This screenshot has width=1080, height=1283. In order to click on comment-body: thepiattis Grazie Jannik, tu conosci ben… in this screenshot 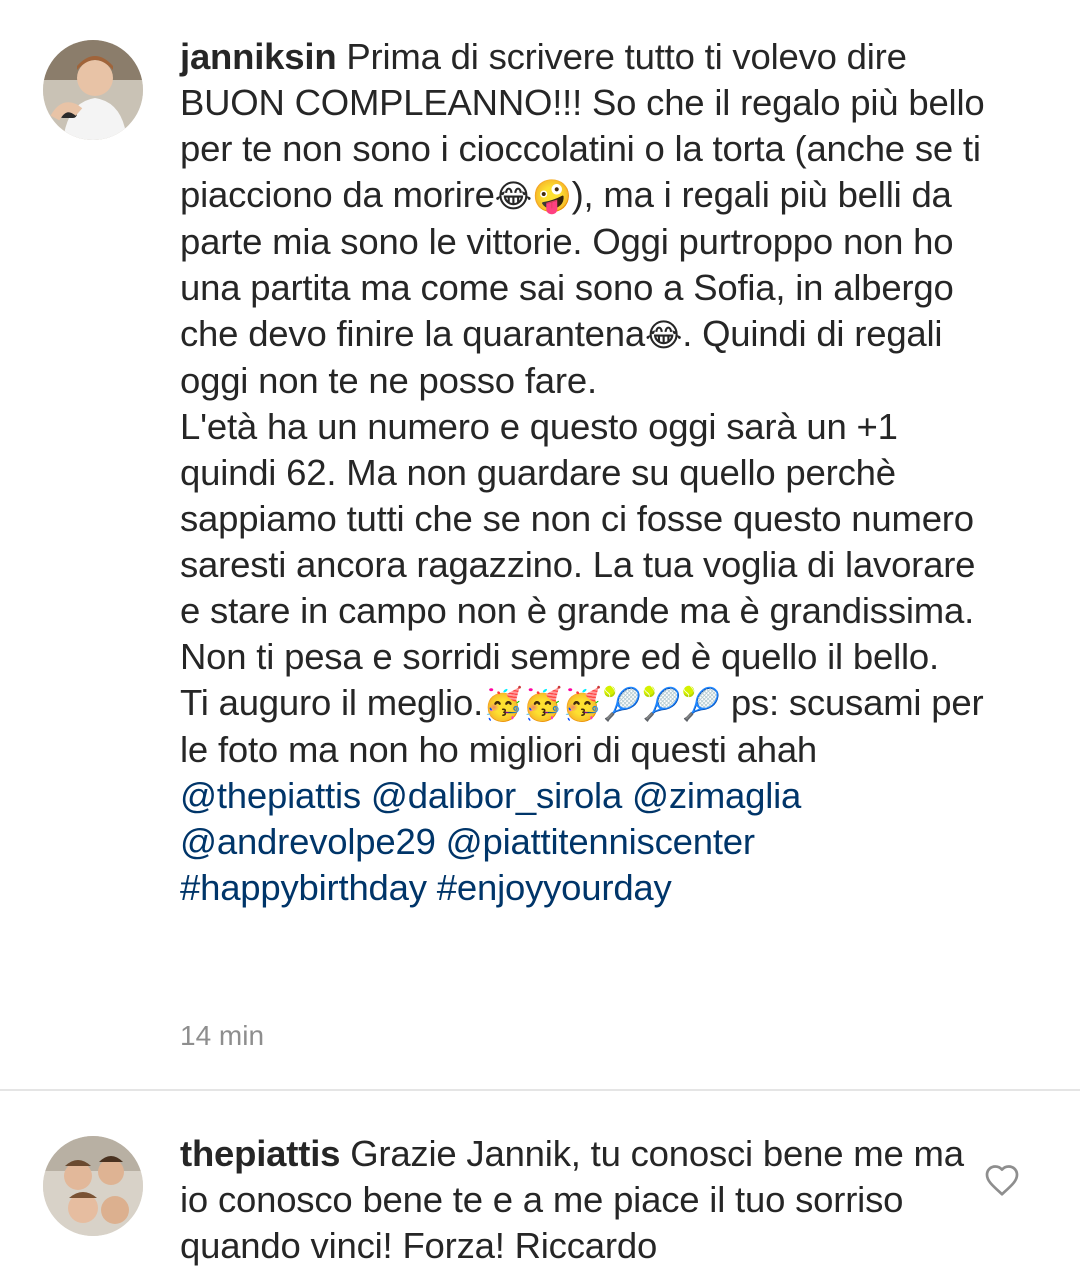, I will do `click(580, 1200)`.